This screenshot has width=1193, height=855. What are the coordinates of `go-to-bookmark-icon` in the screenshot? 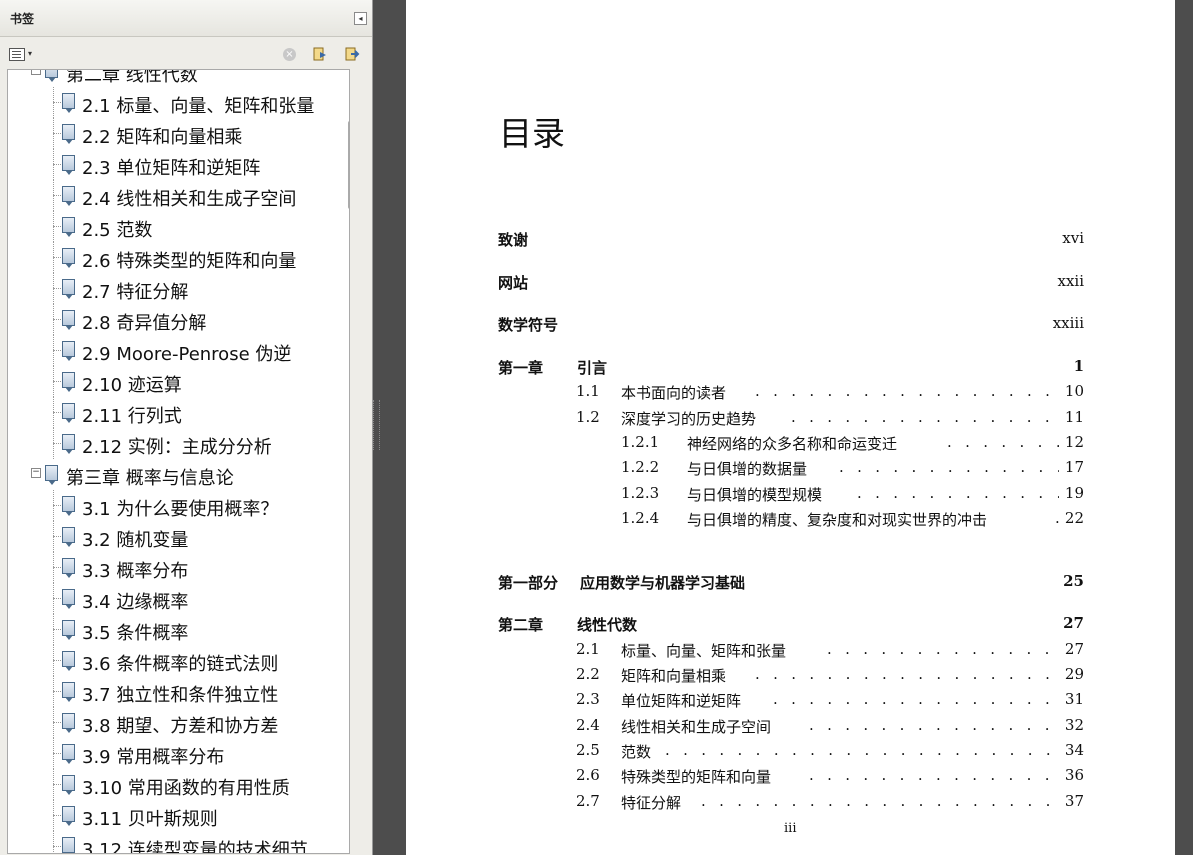 It's located at (352, 54).